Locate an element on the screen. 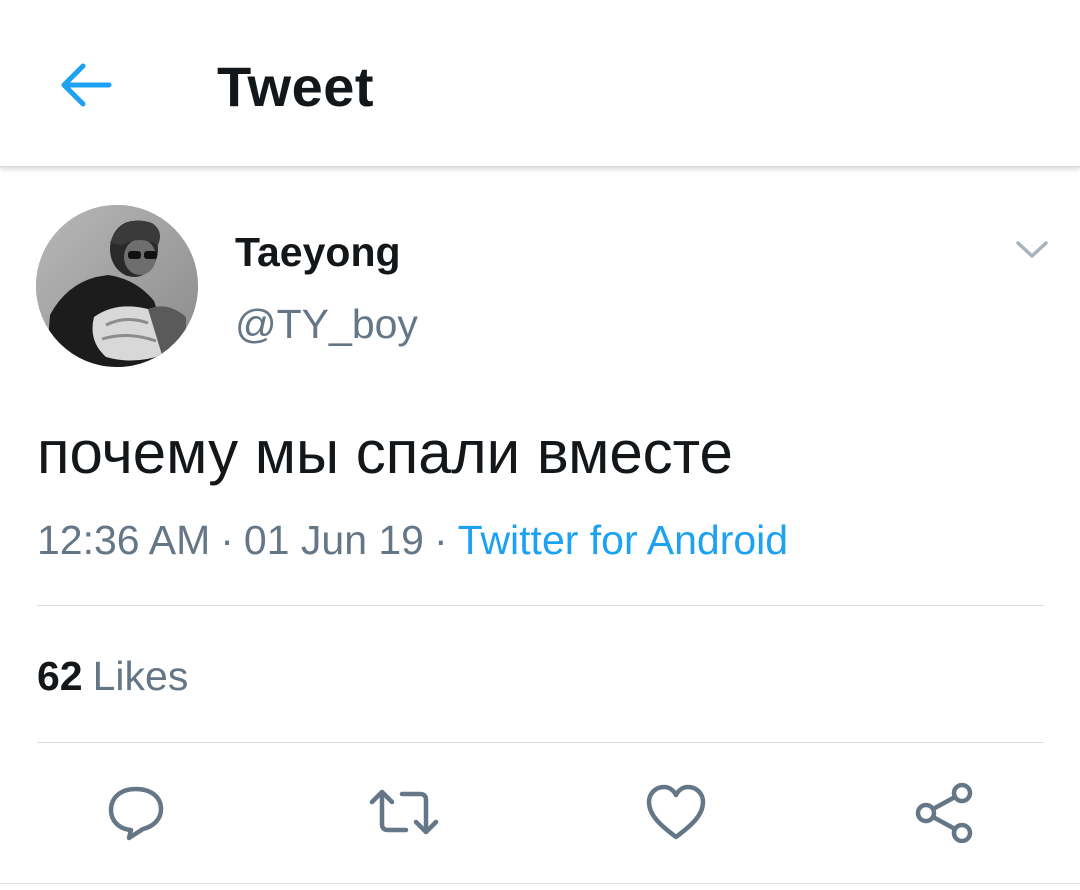  arrow-left-icon is located at coordinates (86, 85).